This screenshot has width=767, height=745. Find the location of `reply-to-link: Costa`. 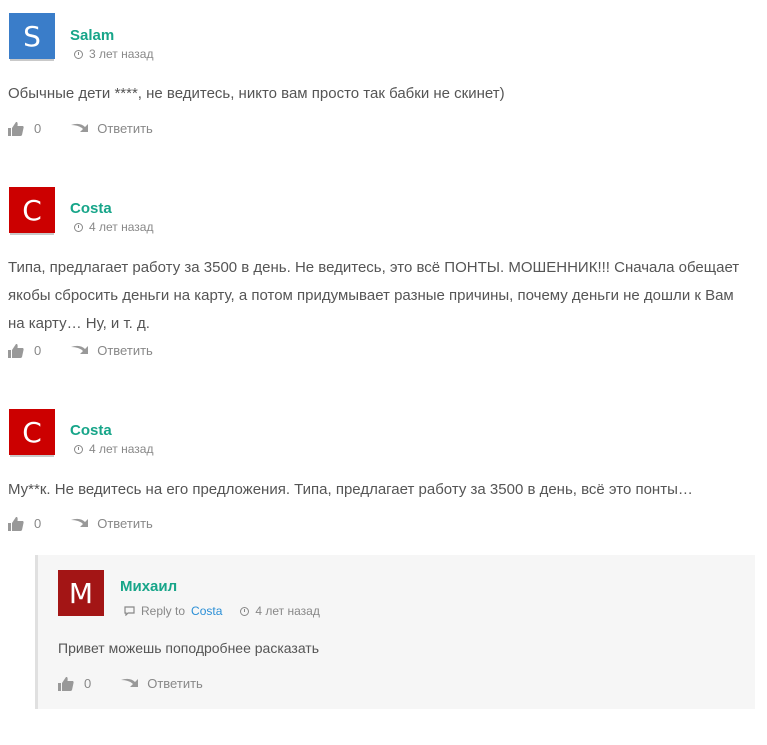

reply-to-link: Costa is located at coordinates (206, 611).